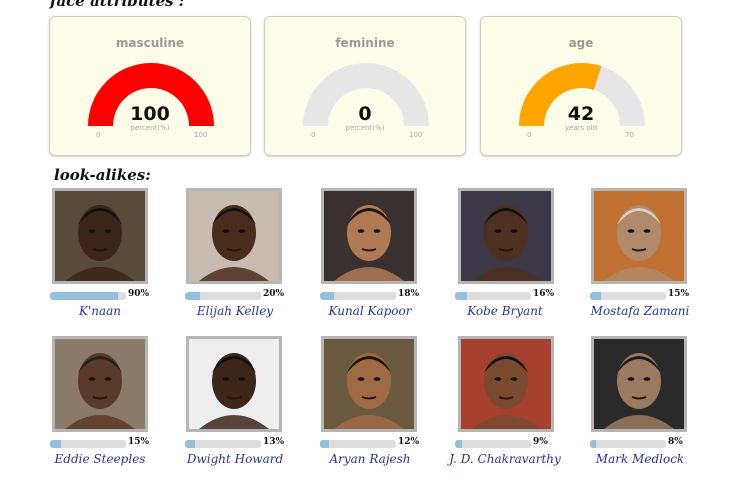 The image size is (750, 482). What do you see at coordinates (235, 459) in the screenshot?
I see `lookalike-name-link: Dwight Howard` at bounding box center [235, 459].